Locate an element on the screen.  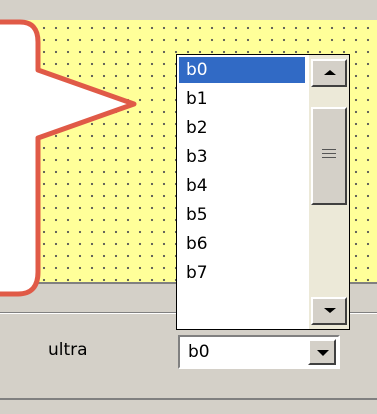
scrollbar-thumb is located at coordinates (329, 156).